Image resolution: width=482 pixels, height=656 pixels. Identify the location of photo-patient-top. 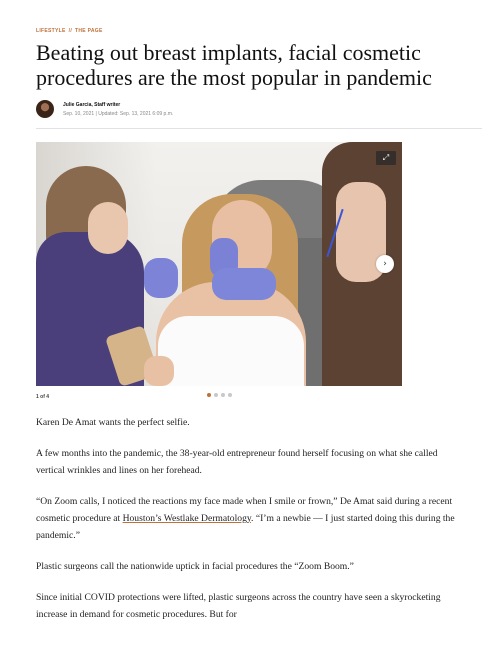
(231, 351).